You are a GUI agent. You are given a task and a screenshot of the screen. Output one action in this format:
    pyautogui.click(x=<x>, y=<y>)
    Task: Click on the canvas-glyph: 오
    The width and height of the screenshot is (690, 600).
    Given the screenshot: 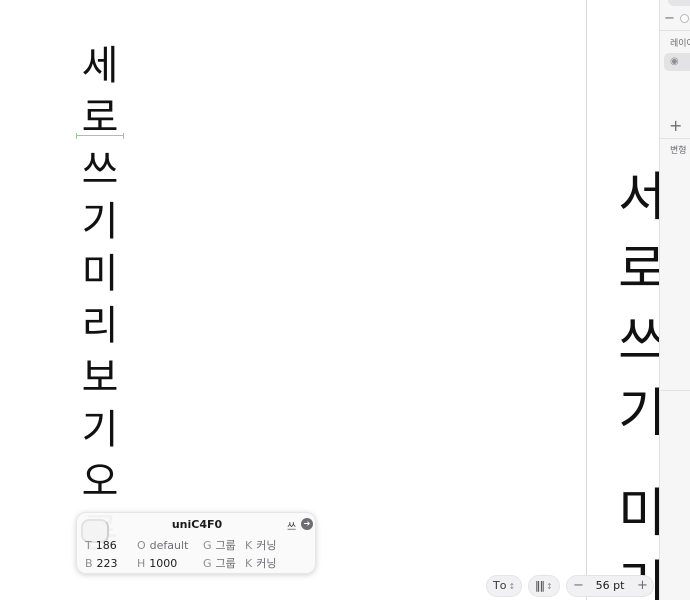 What is the action you would take?
    pyautogui.click(x=100, y=482)
    